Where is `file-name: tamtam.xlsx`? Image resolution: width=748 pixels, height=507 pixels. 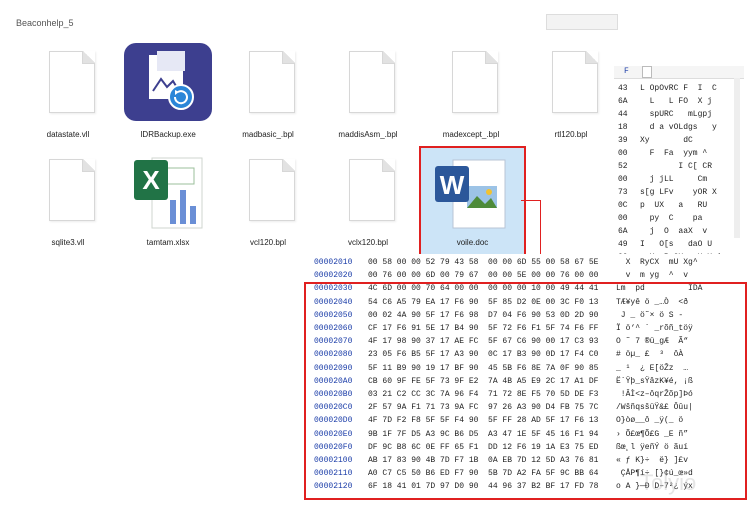
file-name: tamtam.xlsx is located at coordinates (168, 242).